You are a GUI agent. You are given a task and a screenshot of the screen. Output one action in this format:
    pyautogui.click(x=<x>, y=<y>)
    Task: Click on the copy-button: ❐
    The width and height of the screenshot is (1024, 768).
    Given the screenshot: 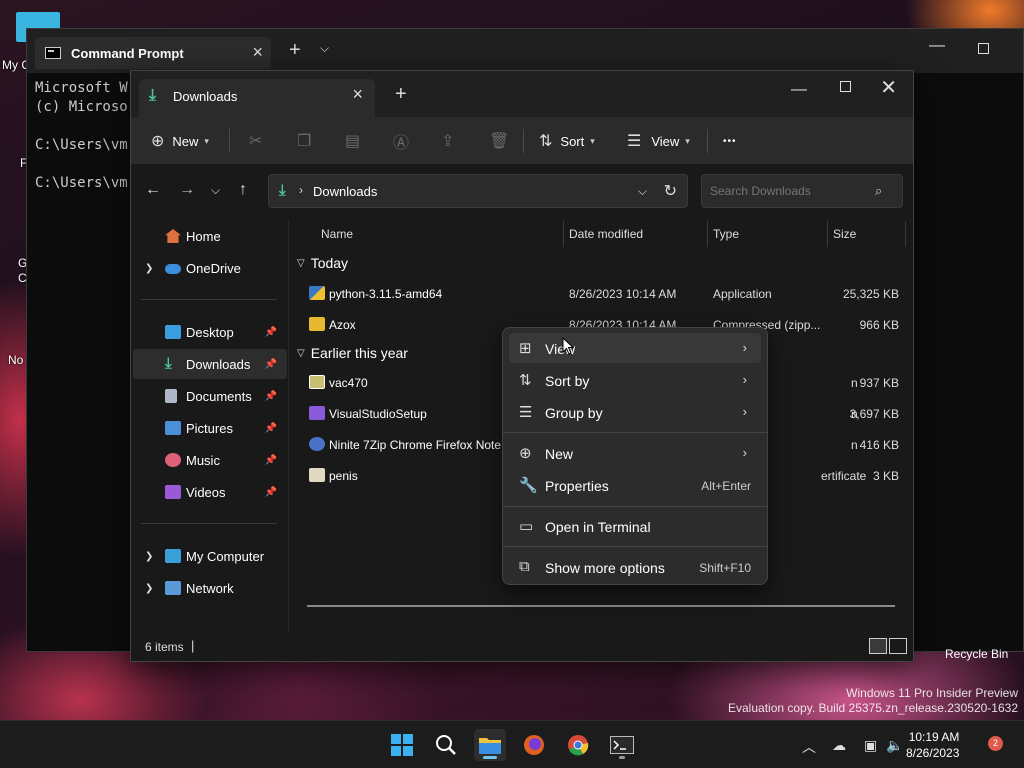 What is the action you would take?
    pyautogui.click(x=304, y=141)
    